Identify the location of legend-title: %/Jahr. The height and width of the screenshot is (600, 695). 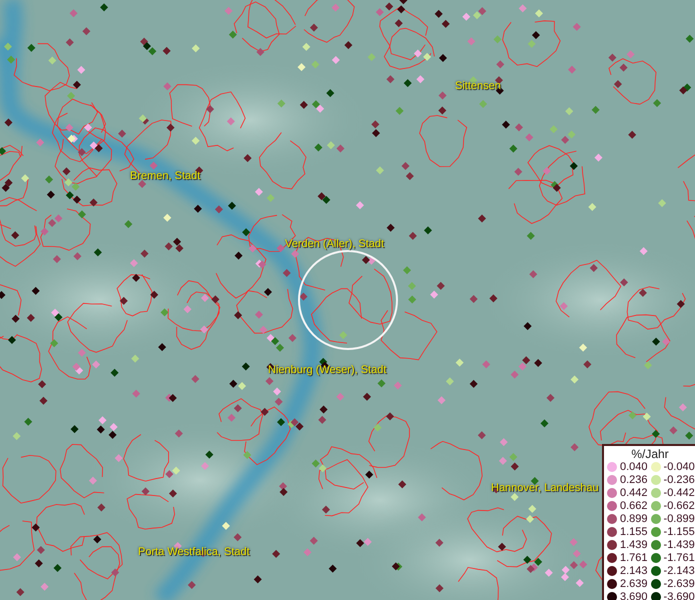
(650, 454).